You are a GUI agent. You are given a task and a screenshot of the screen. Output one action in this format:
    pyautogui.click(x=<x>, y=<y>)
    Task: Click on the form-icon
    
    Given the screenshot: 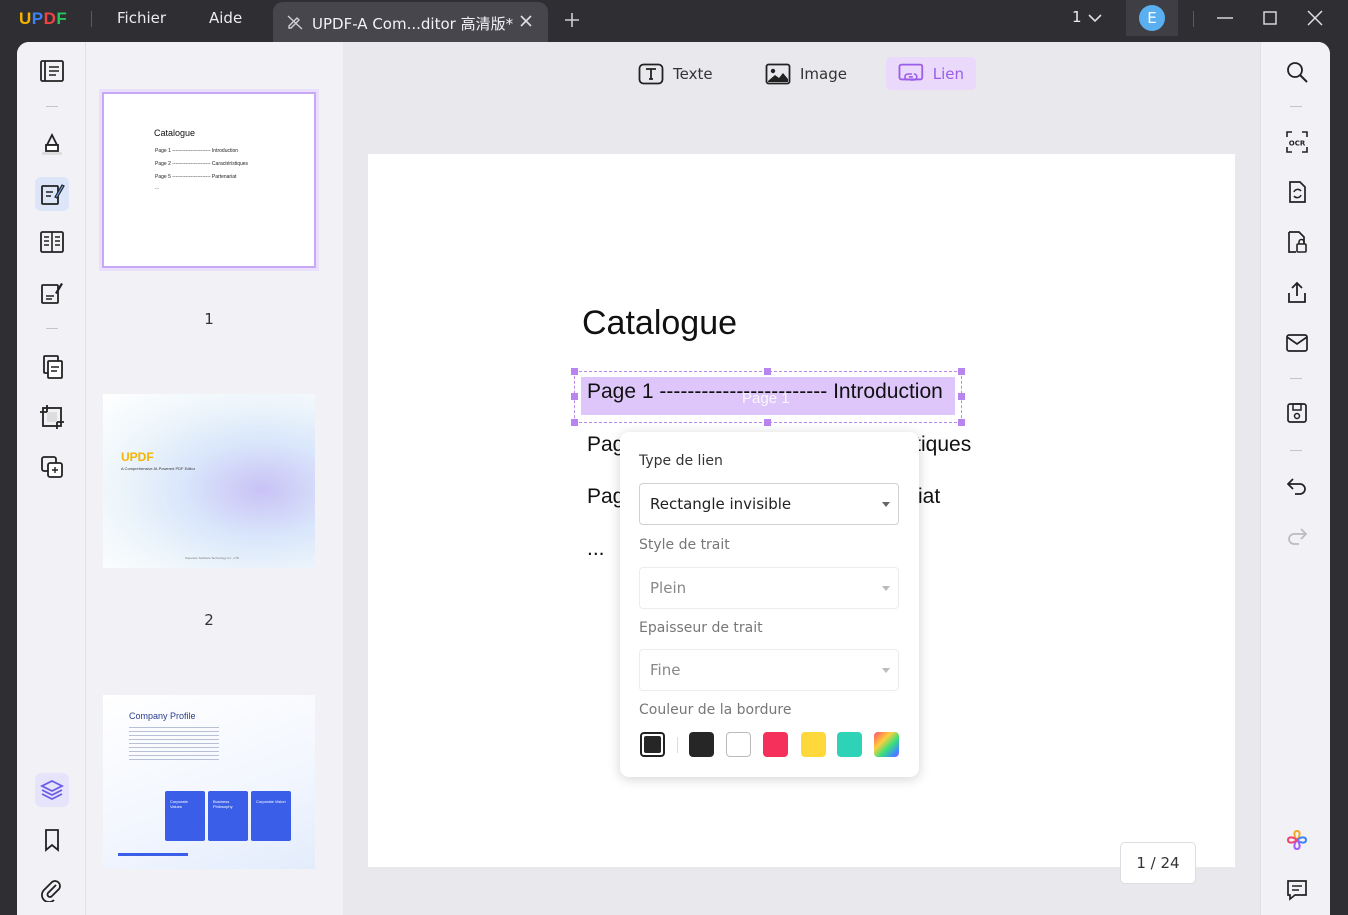 What is the action you would take?
    pyautogui.click(x=52, y=293)
    